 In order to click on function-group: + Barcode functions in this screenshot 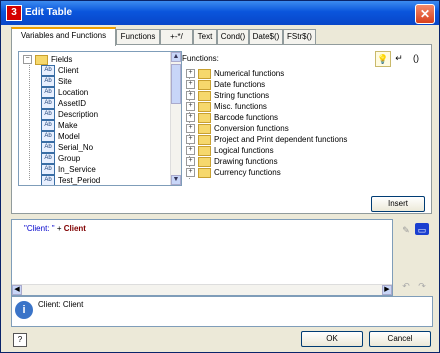, I will do `click(232, 117)`.